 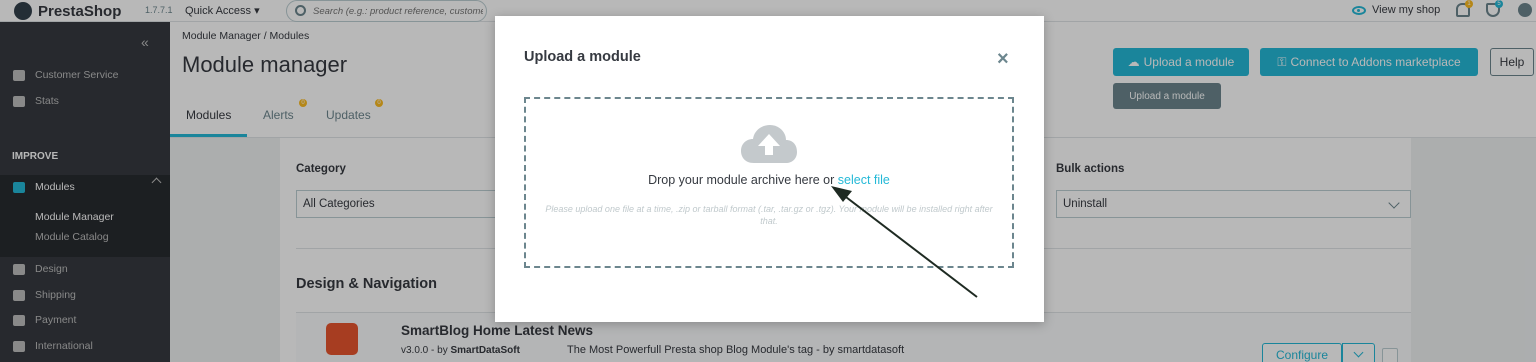 I want to click on select-file-link: select file, so click(x=864, y=180).